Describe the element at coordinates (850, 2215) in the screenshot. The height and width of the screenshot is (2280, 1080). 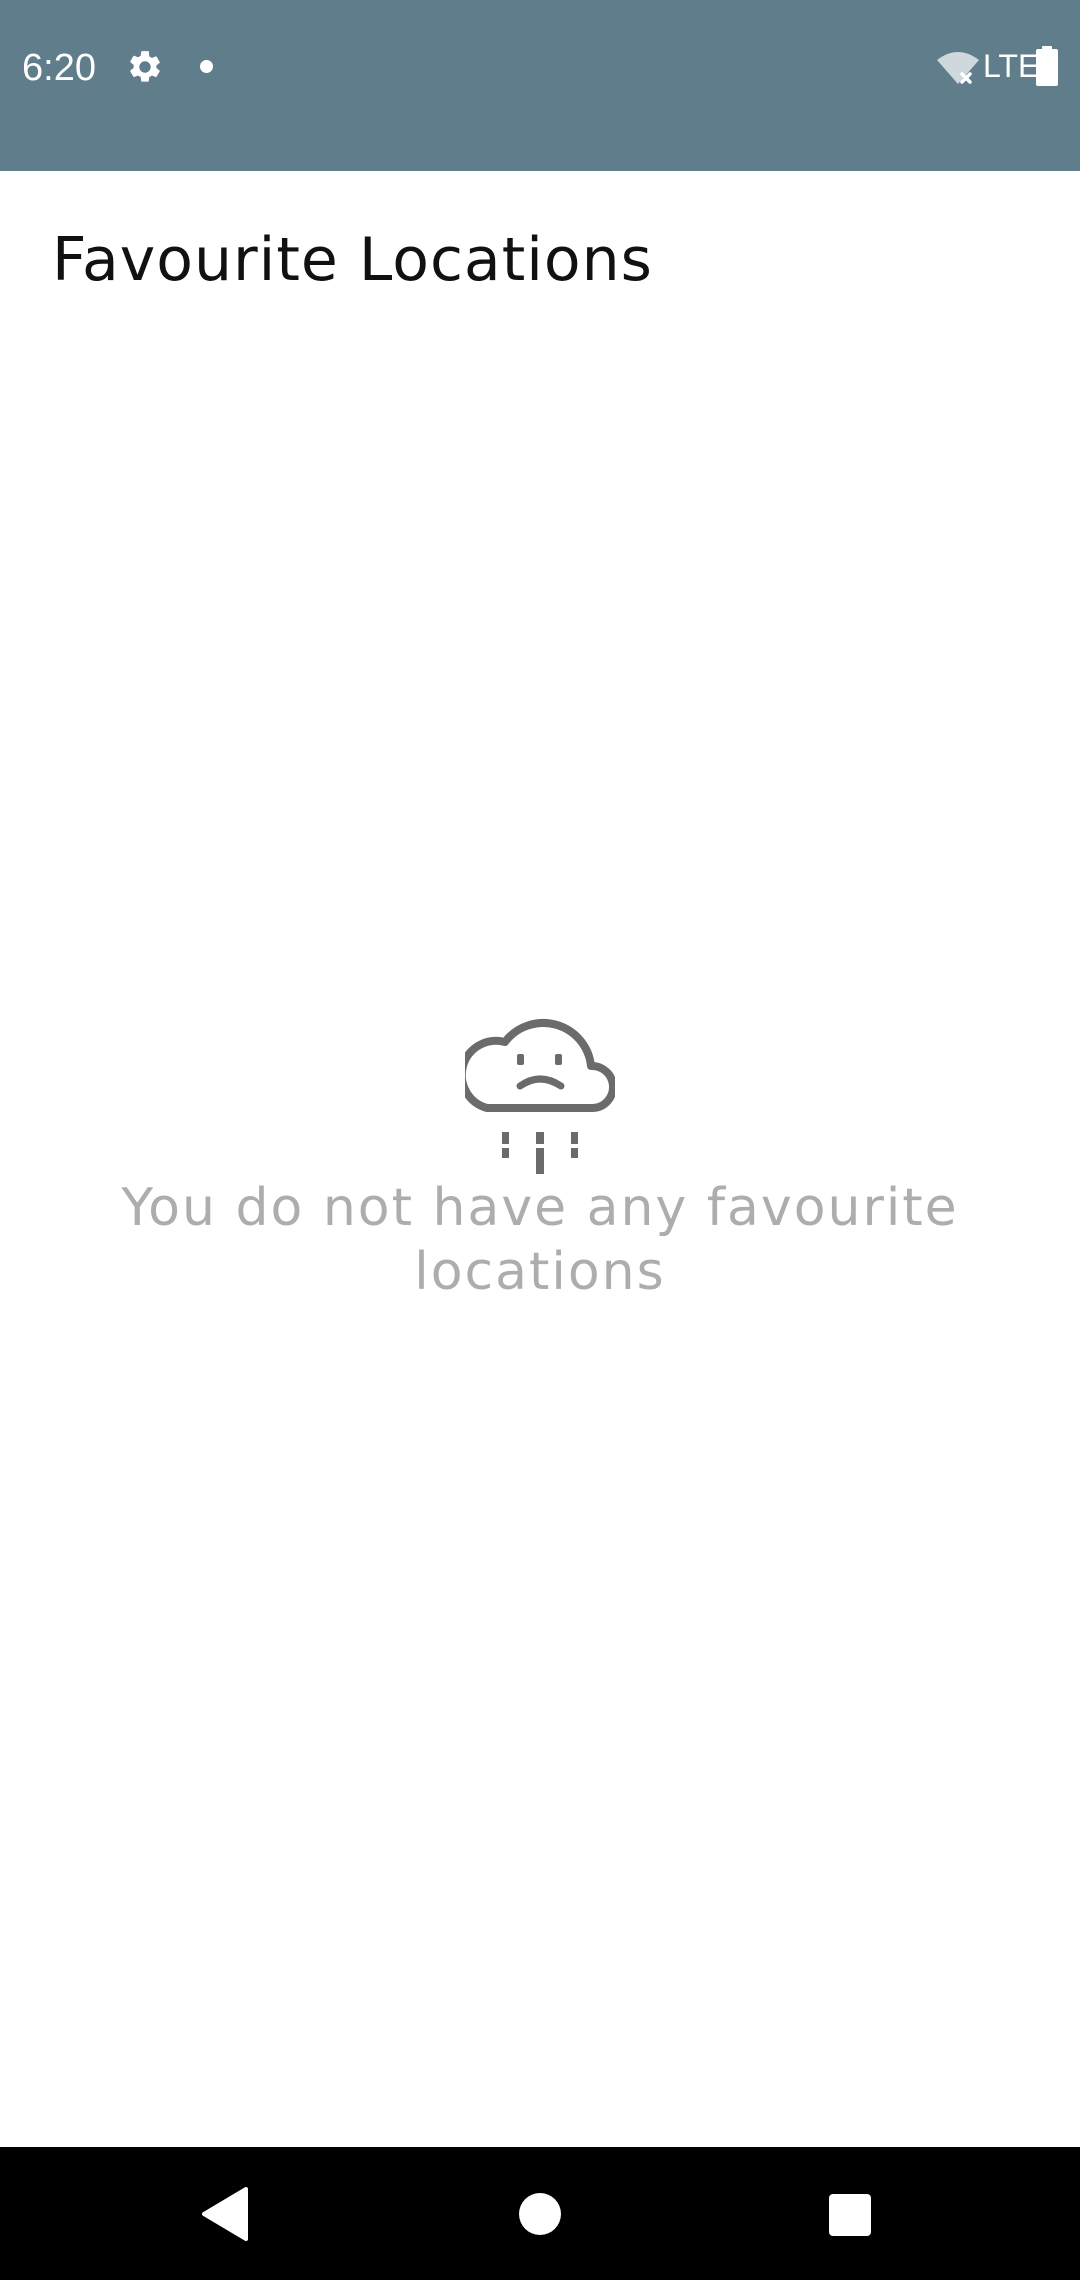
I see `recents-icon` at that location.